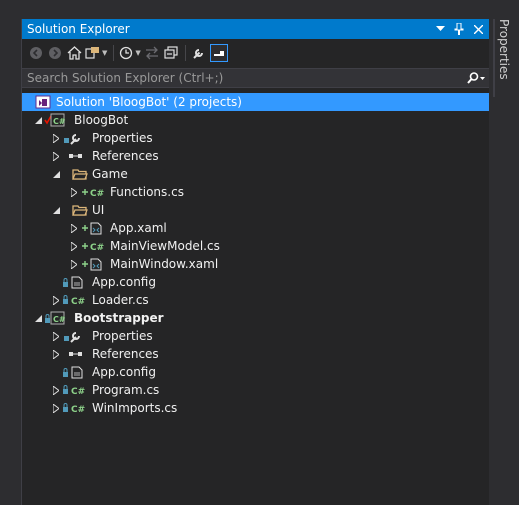 The image size is (519, 505). I want to click on csharp-project-icon: C#, so click(55, 120).